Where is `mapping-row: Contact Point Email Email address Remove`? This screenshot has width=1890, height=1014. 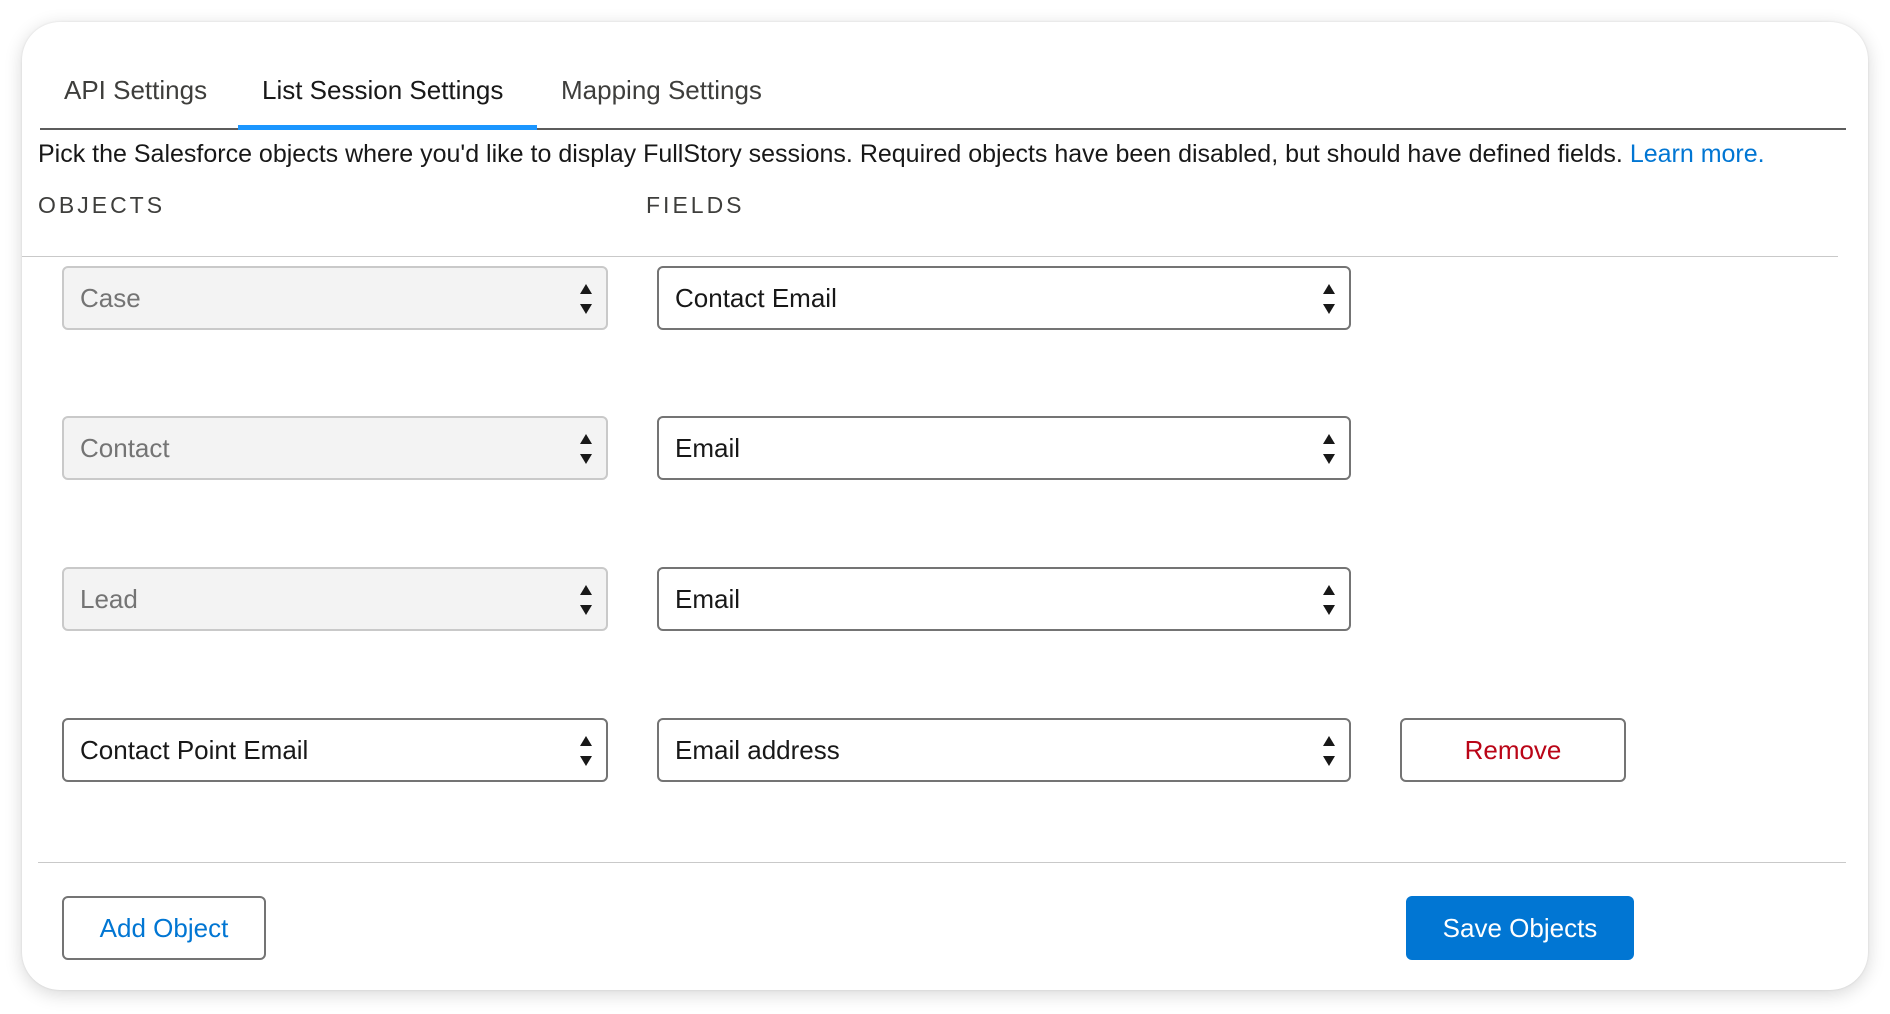 mapping-row: Contact Point Email Email address Remove is located at coordinates (945, 750).